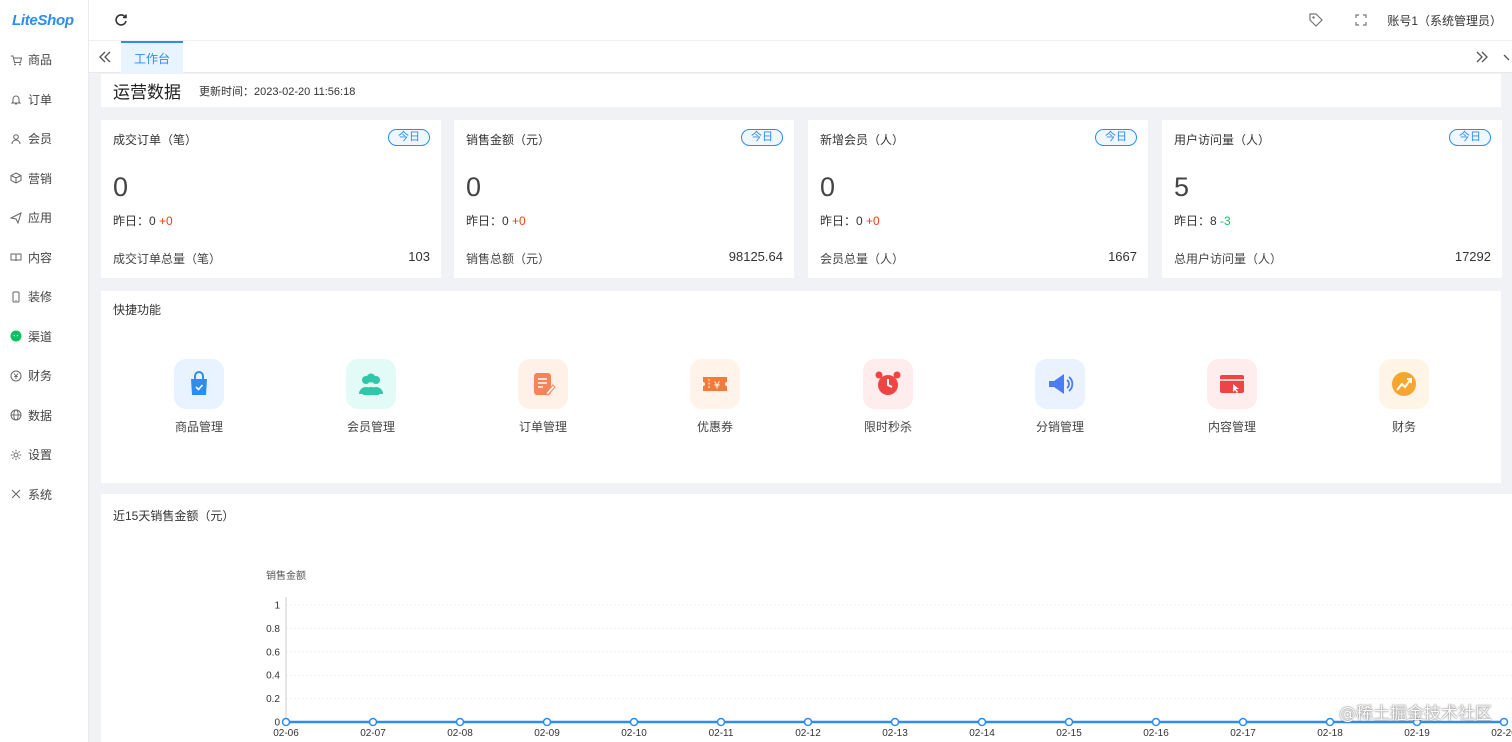 The width and height of the screenshot is (1512, 742). Describe the element at coordinates (44, 100) in the screenshot. I see `sidebar-item-1: 订单` at that location.